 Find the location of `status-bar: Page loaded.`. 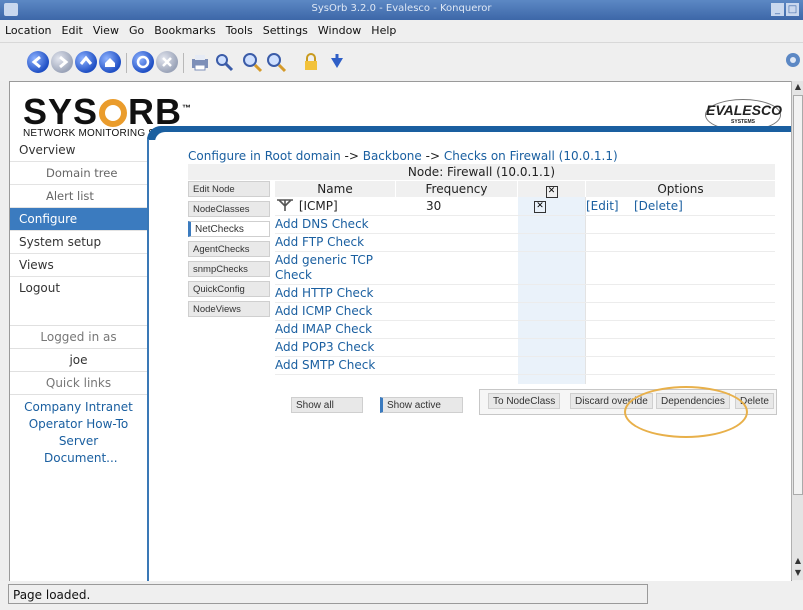

status-bar: Page loaded. is located at coordinates (401, 595).